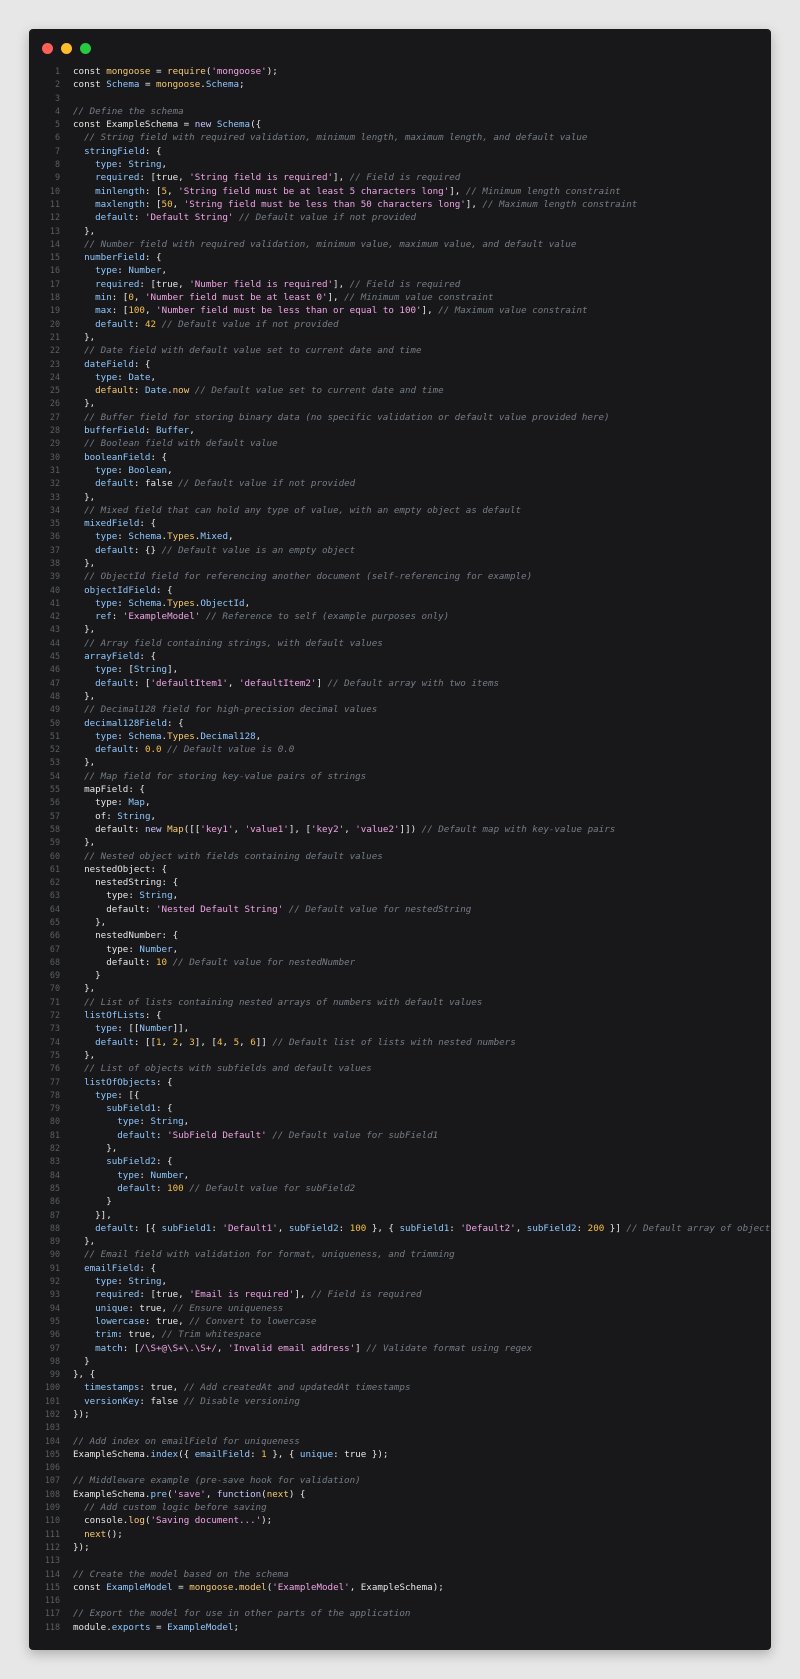 The height and width of the screenshot is (1679, 800). Describe the element at coordinates (66, 48) in the screenshot. I see `minimize-window-button` at that location.